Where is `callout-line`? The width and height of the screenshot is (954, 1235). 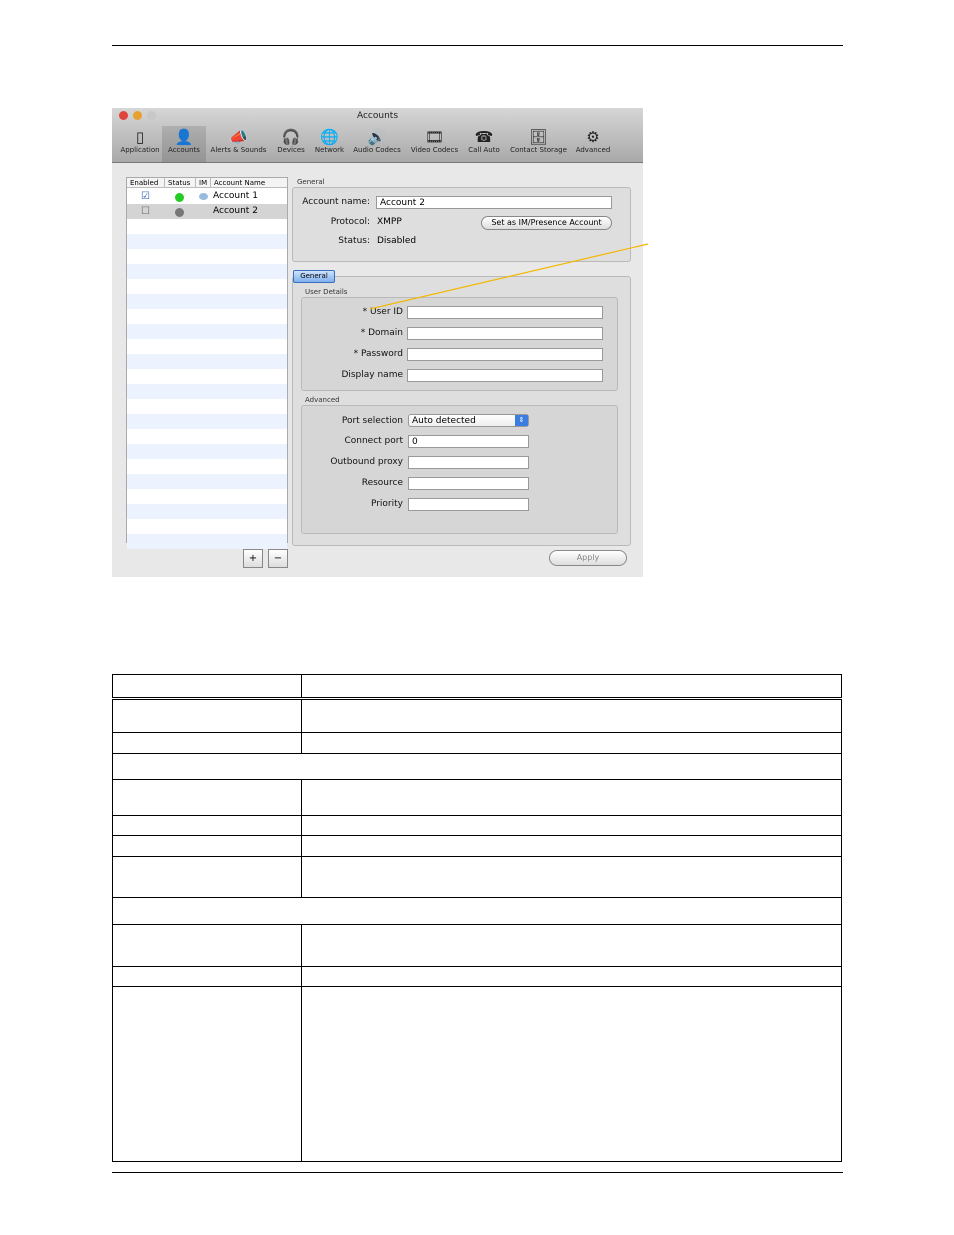
callout-line is located at coordinates (509, 276).